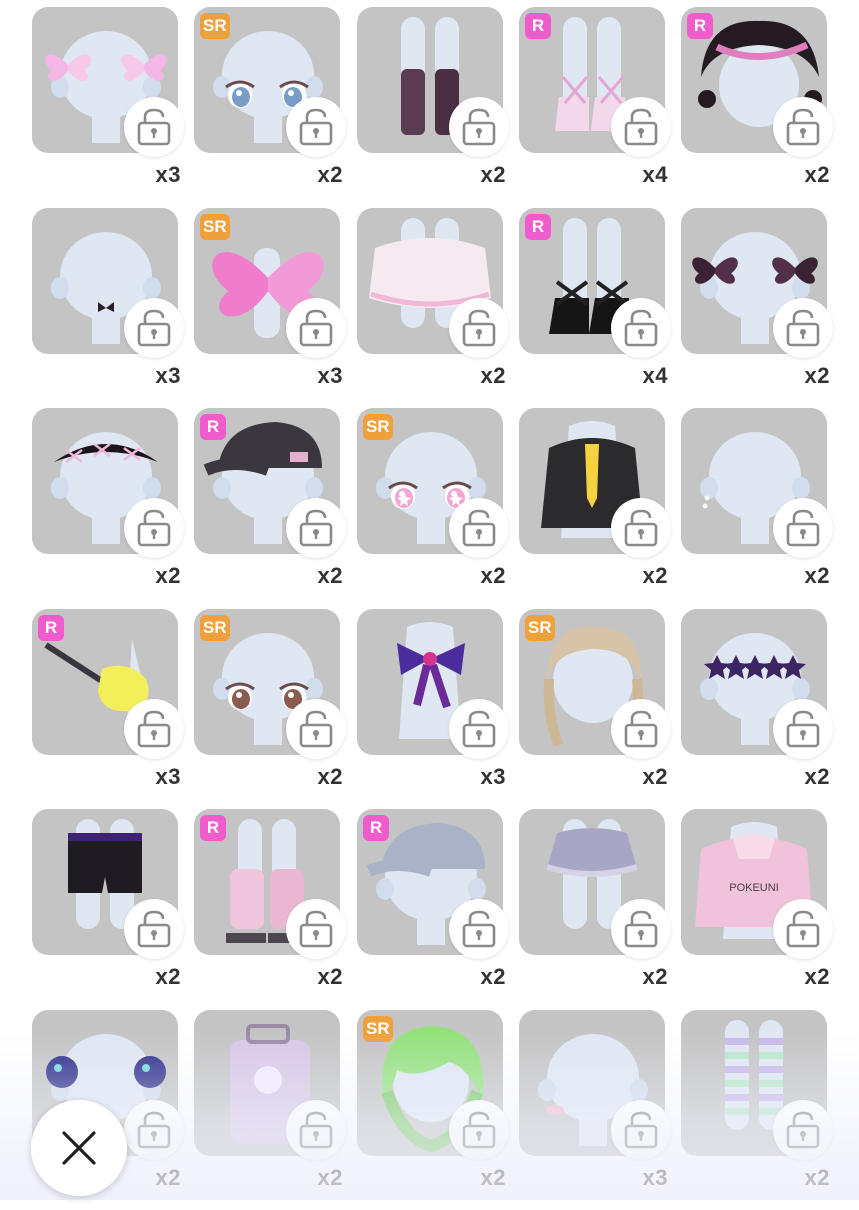 The height and width of the screenshot is (1210, 859). What do you see at coordinates (113, 709) in the screenshot?
I see `item-cell: Rx3` at bounding box center [113, 709].